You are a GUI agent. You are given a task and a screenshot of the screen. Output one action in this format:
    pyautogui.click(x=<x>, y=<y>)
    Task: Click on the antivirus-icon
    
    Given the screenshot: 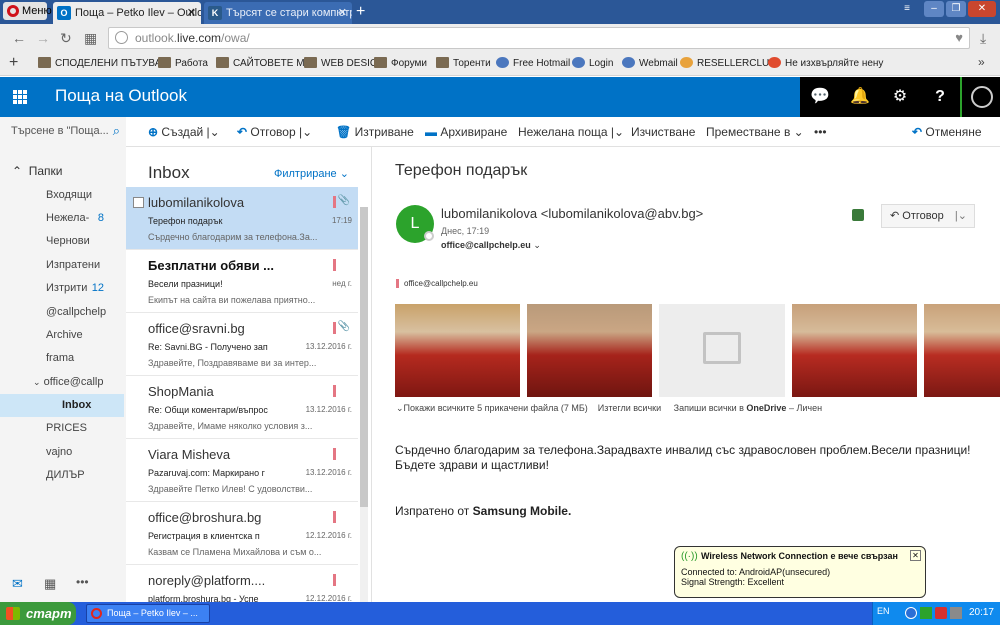 What is the action you would take?
    pyautogui.click(x=941, y=613)
    